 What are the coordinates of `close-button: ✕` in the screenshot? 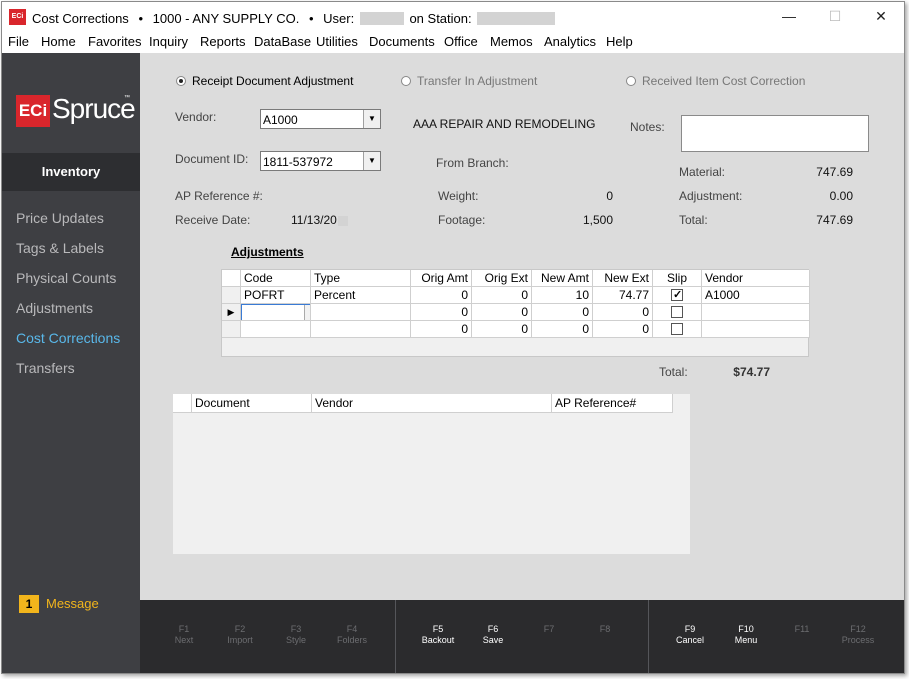 It's located at (881, 16).